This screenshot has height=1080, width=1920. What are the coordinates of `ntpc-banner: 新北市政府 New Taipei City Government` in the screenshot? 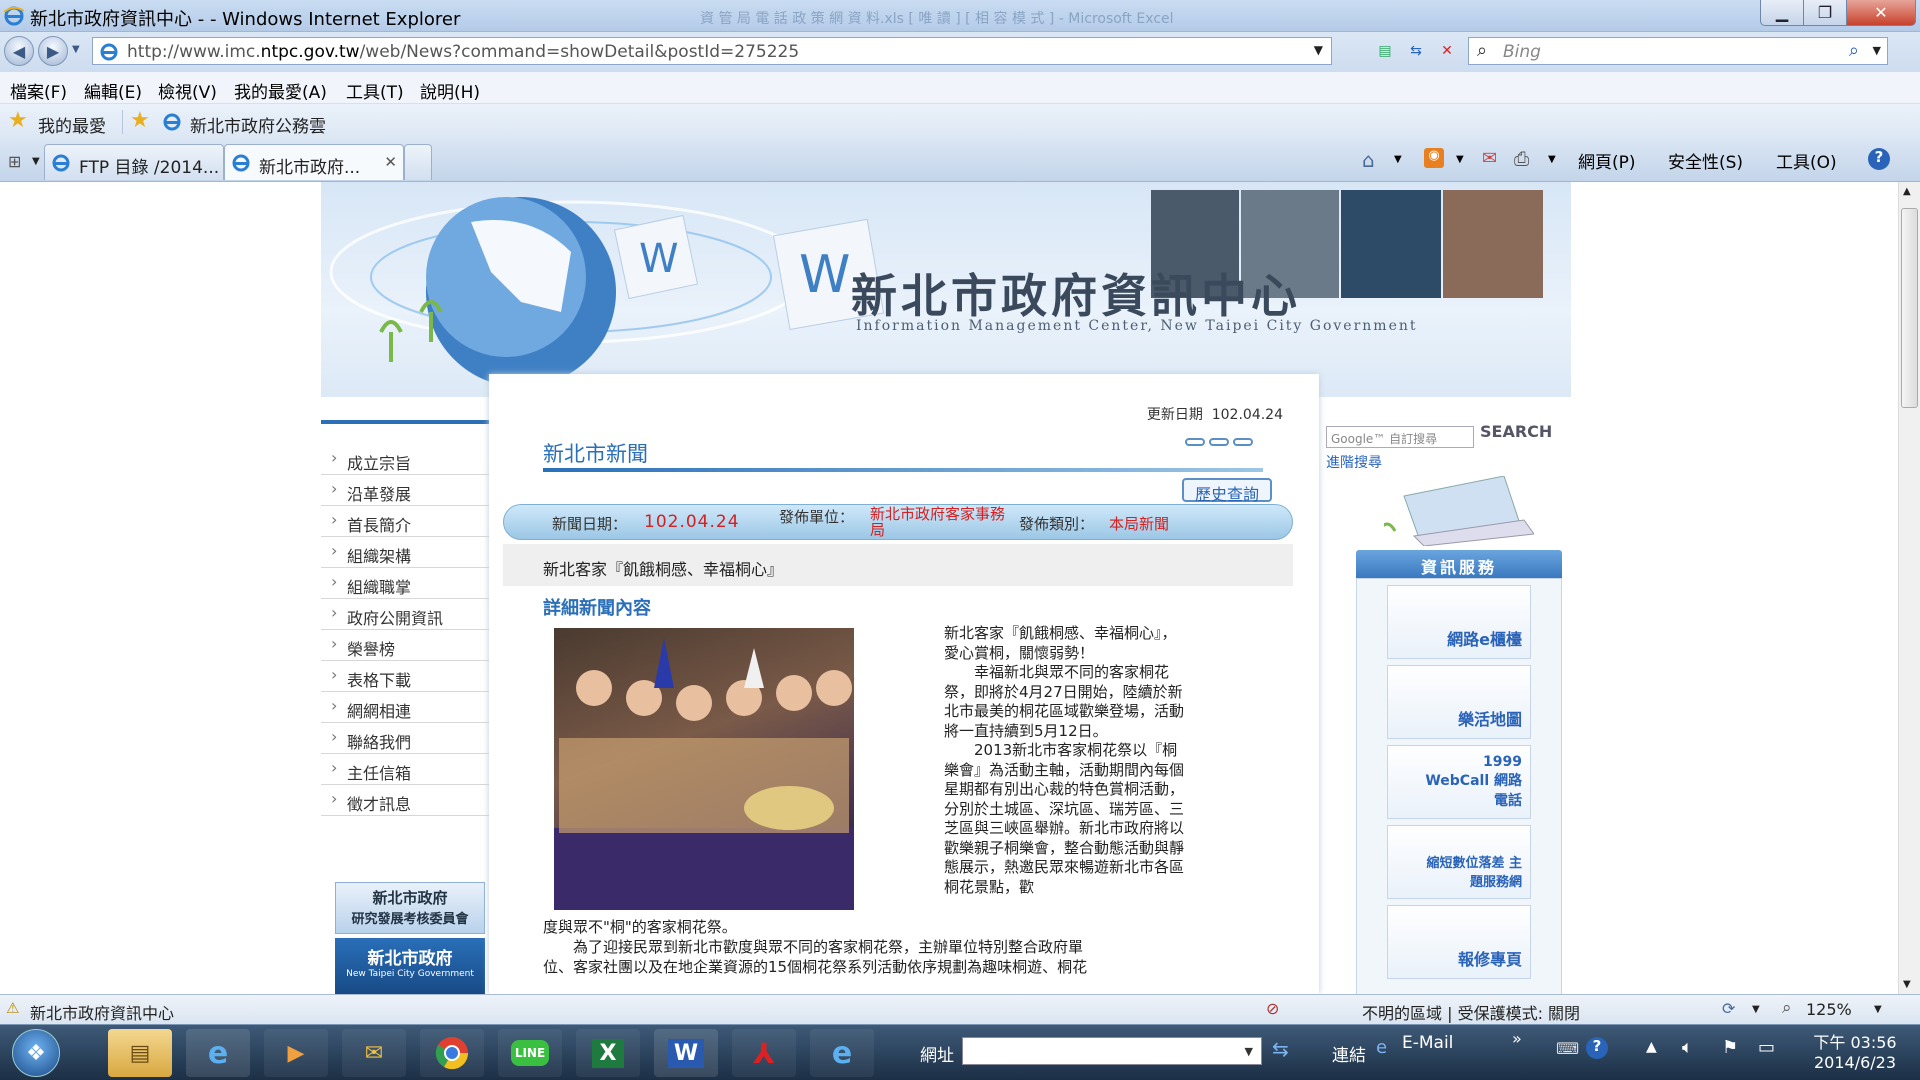 It's located at (410, 966).